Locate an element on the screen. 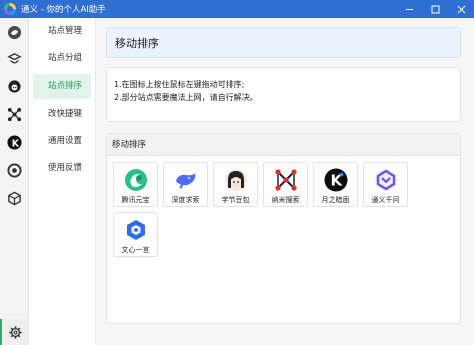  doubao-icon is located at coordinates (14, 86).